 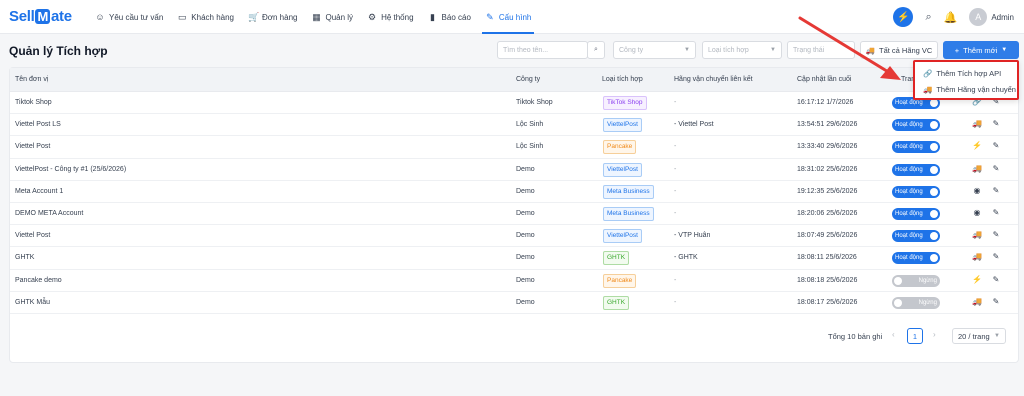 I want to click on total-records: Tổng 10 bản ghi, so click(x=855, y=336).